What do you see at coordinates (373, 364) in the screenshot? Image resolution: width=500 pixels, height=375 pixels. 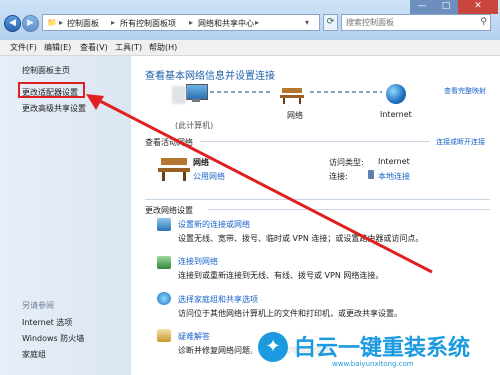 I see `watermark-url: www.baiyunxitong.com` at bounding box center [373, 364].